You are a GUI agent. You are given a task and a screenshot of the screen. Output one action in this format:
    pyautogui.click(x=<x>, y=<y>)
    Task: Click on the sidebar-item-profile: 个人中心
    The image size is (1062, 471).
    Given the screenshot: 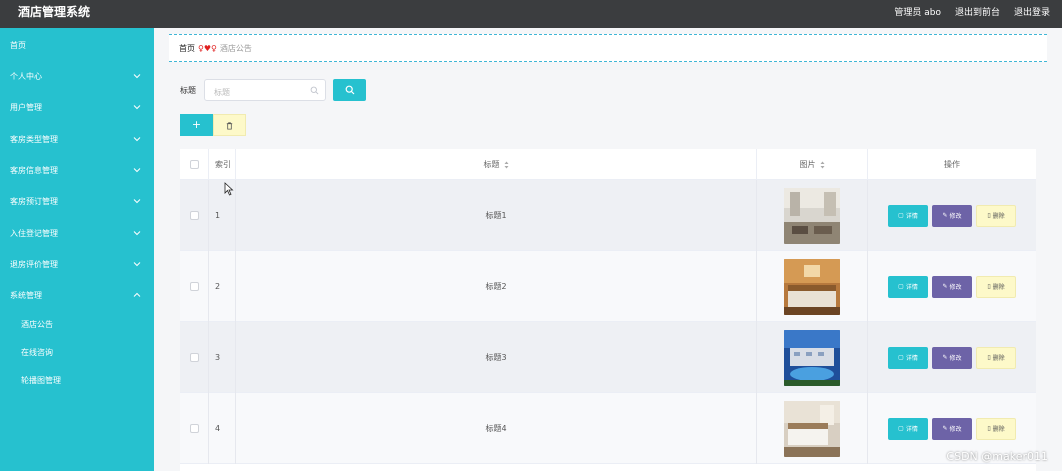 What is the action you would take?
    pyautogui.click(x=77, y=76)
    